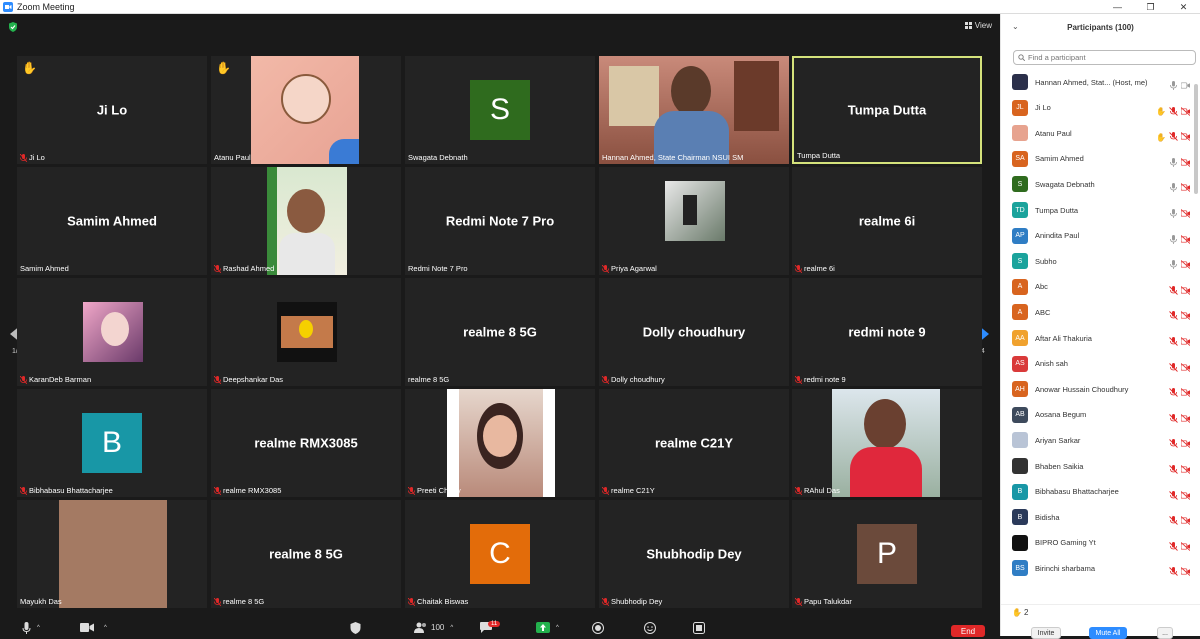 This screenshot has height=639, width=1200. I want to click on video-tile: redmi note 9 redmi note 9, so click(887, 332).